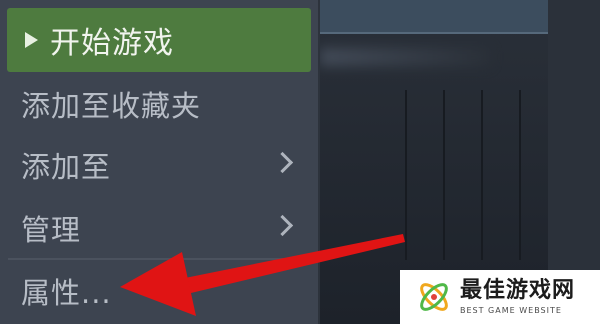 This screenshot has height=324, width=600. I want to click on watermark-brand-en: BEST GAME WEBSITE, so click(511, 310).